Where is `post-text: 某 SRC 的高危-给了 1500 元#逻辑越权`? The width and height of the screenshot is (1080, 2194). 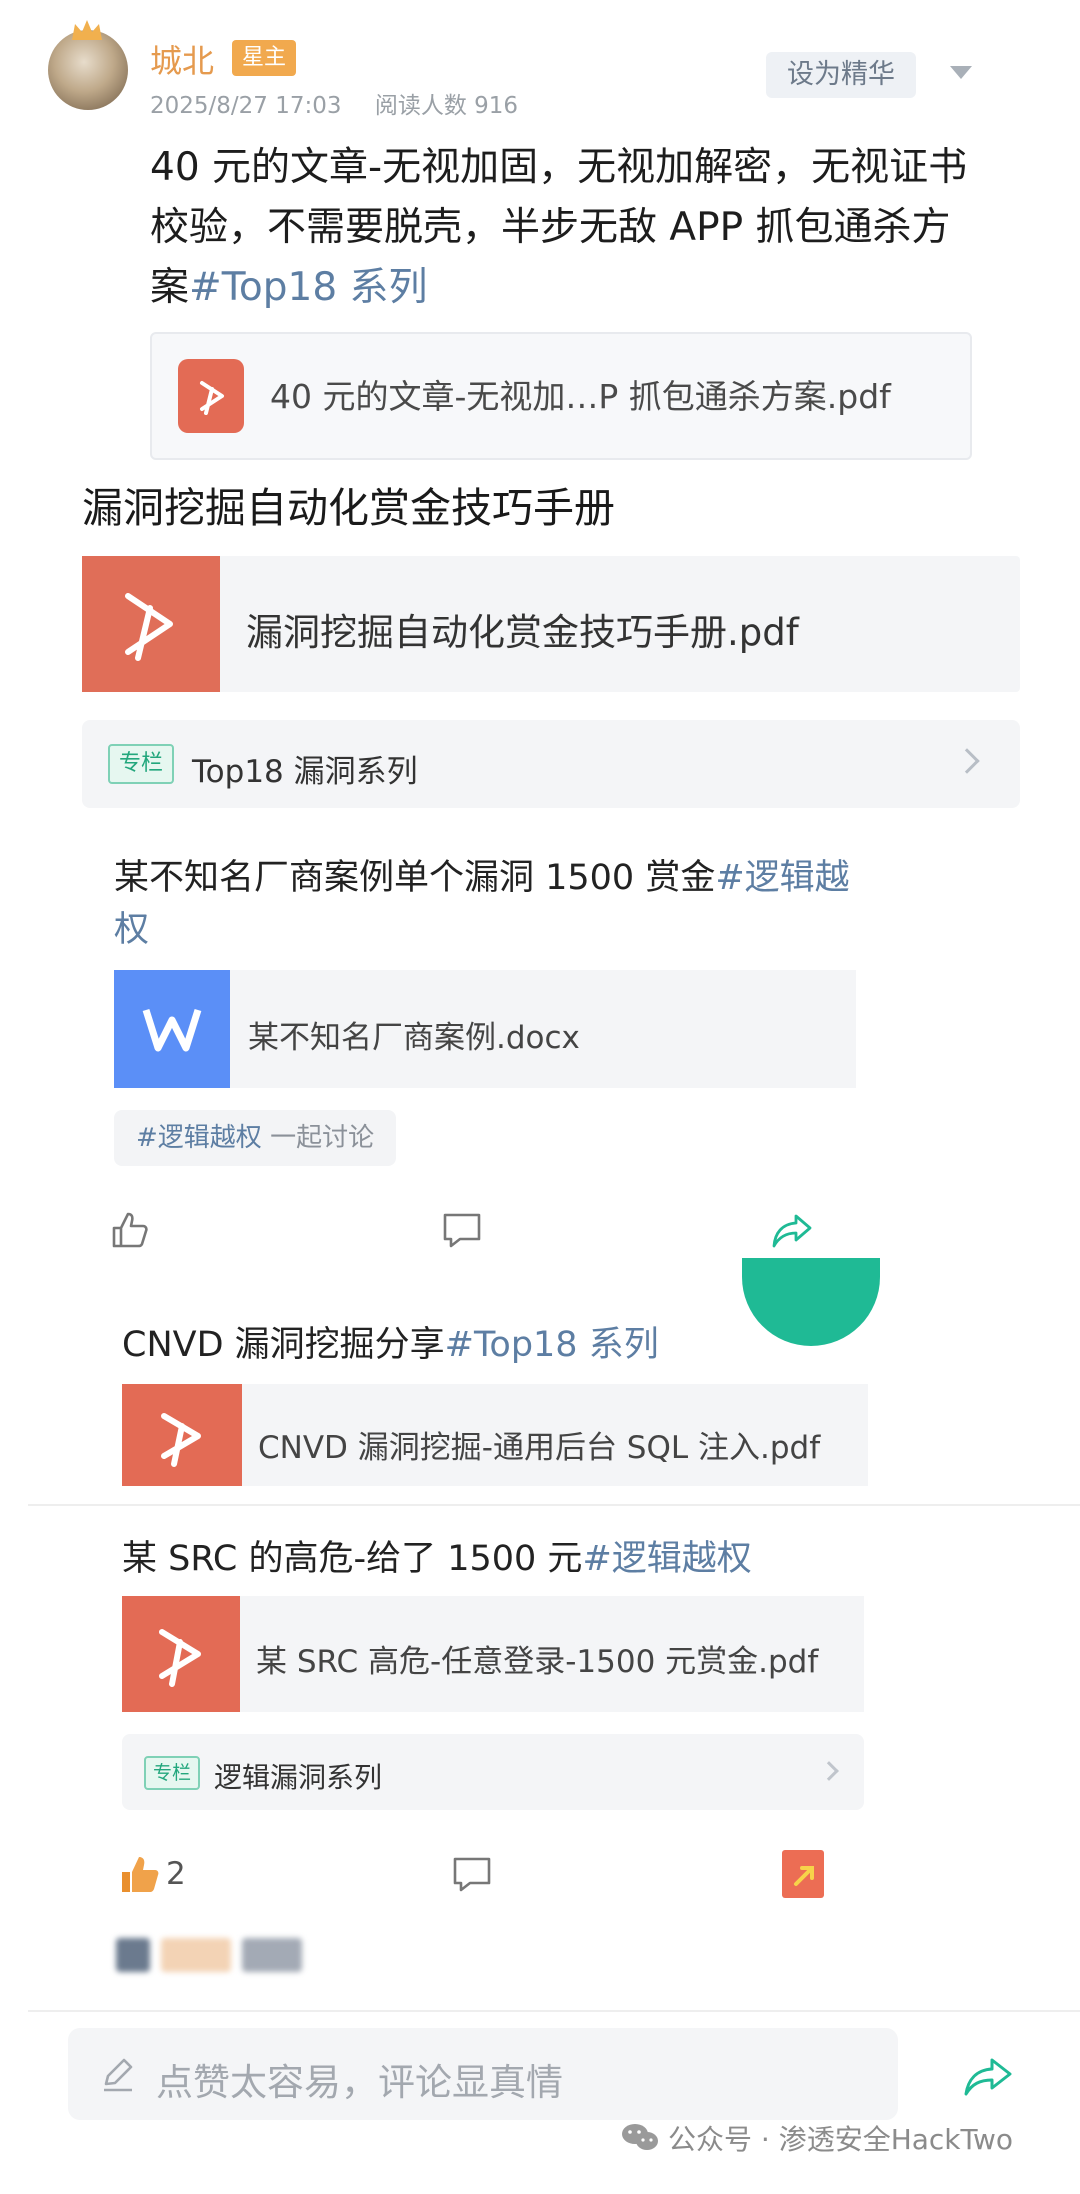
post-text: 某 SRC 的高危-给了 1500 元#逻辑越权 is located at coordinates (437, 1555).